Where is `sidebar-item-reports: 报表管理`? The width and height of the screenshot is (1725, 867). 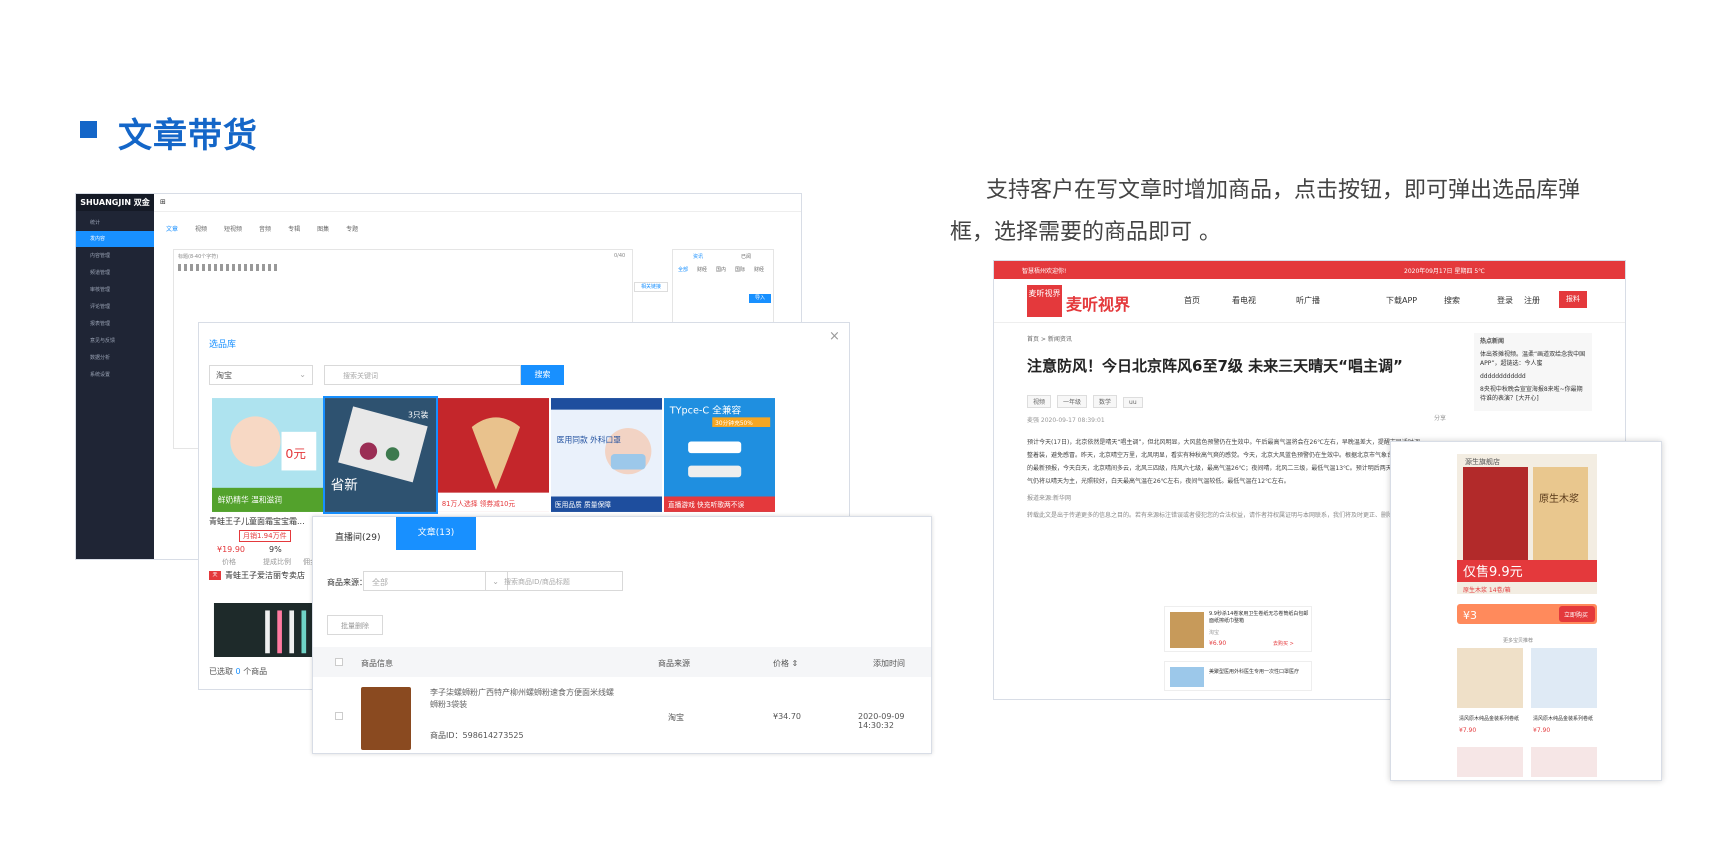
sidebar-item-reports: 报表管理 is located at coordinates (115, 324).